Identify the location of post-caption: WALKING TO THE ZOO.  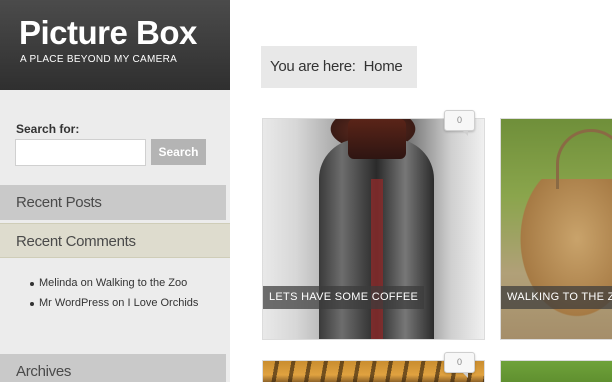
(556, 297).